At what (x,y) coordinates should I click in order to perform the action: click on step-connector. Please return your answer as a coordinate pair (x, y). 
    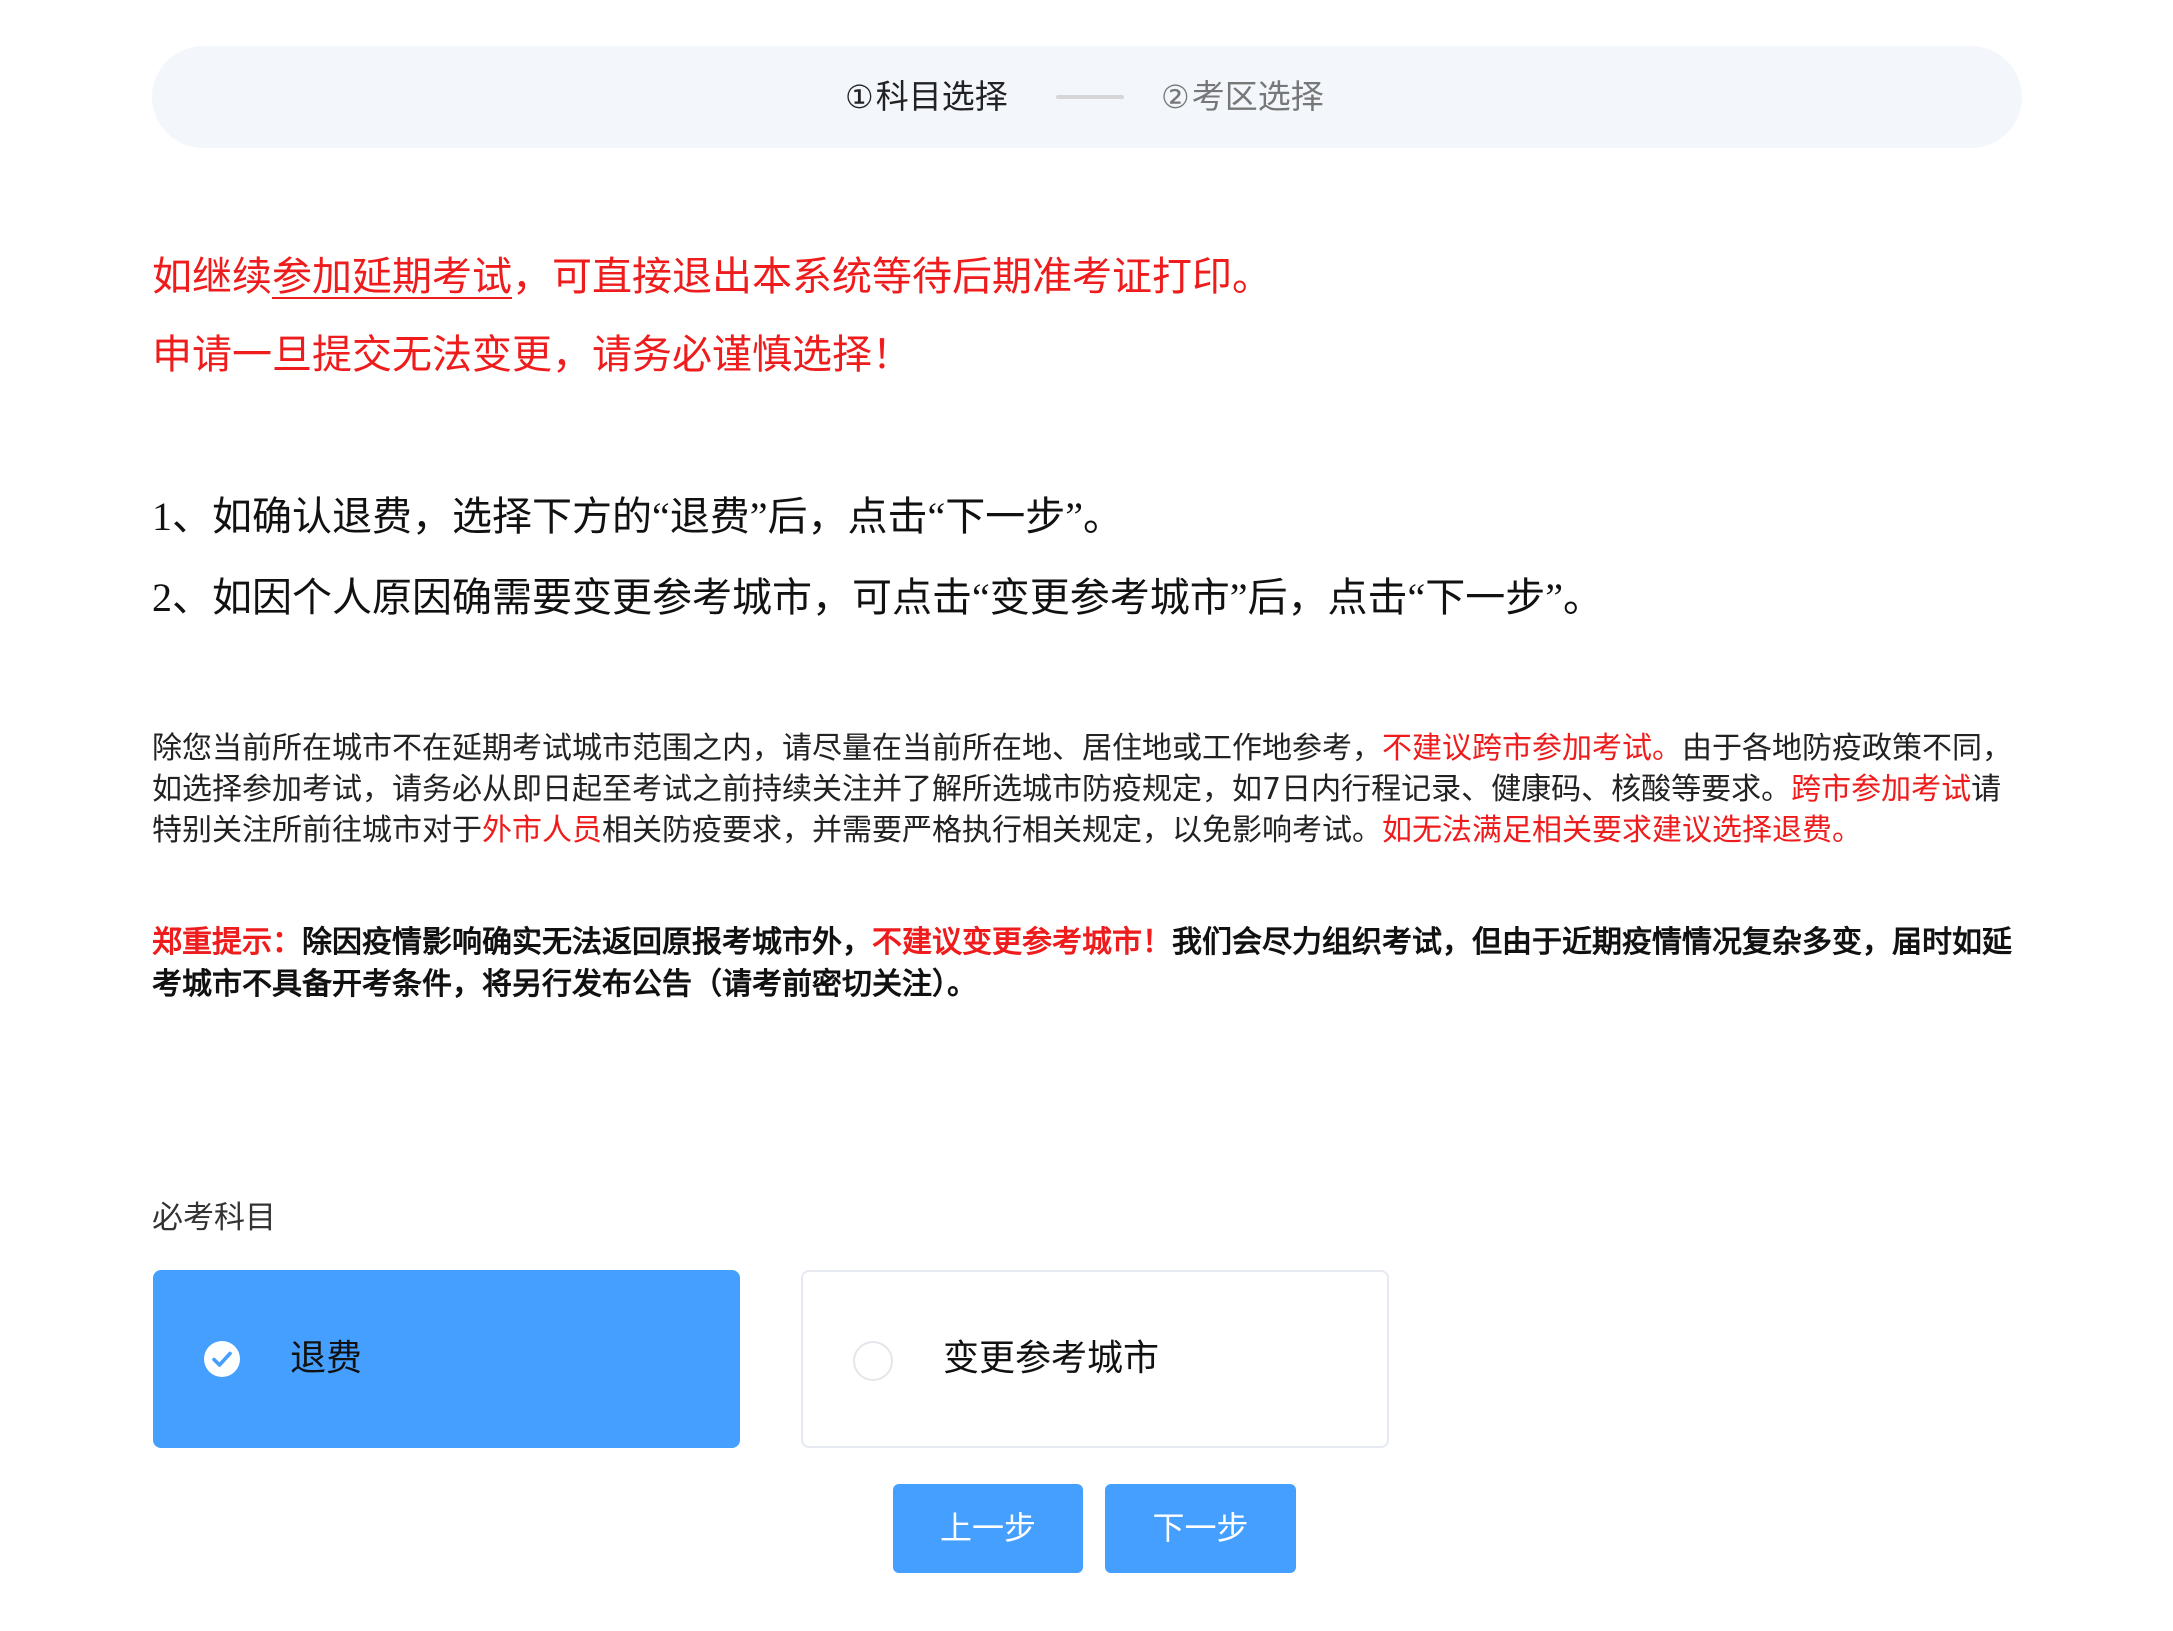
    Looking at the image, I should click on (1090, 97).